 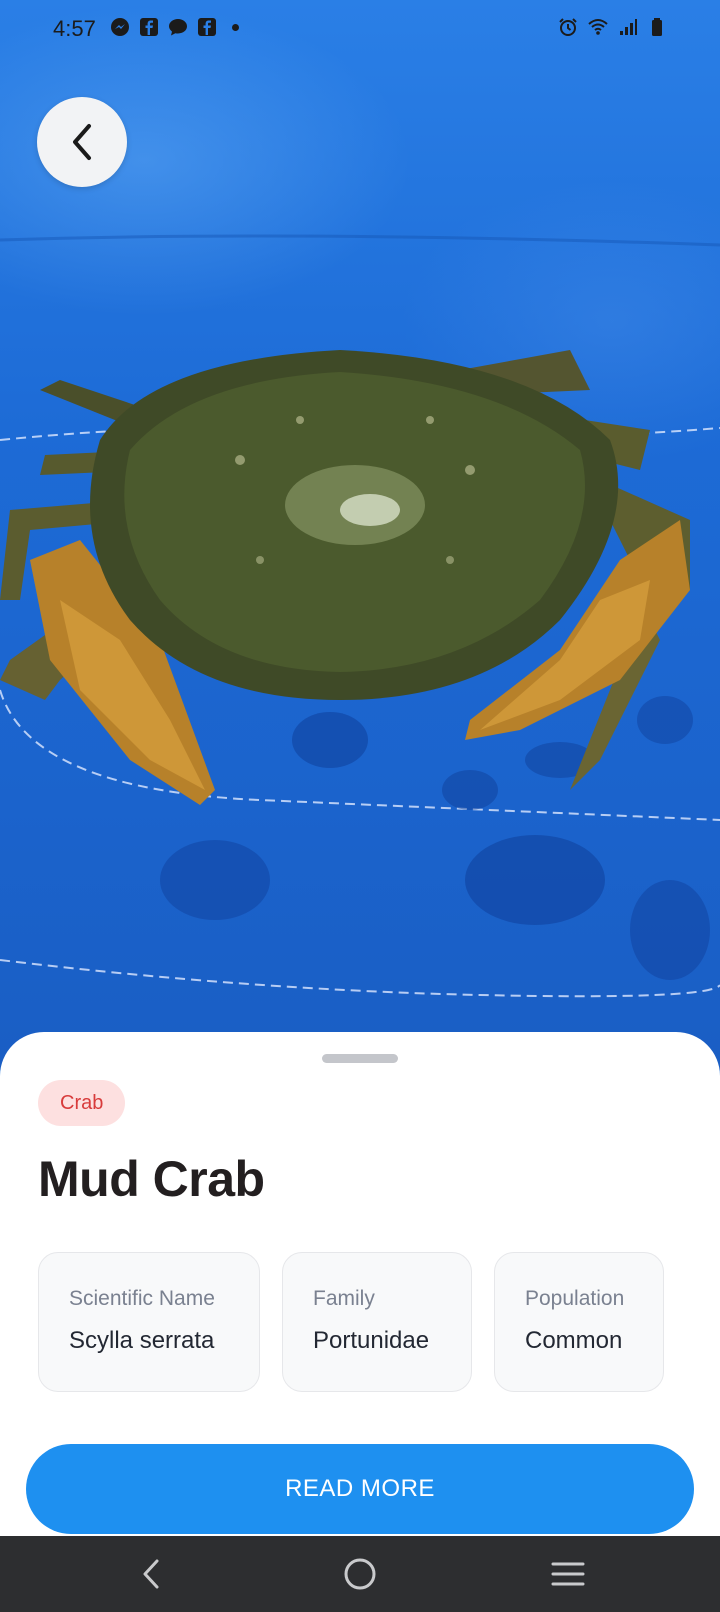 What do you see at coordinates (149, 1322) in the screenshot?
I see `info-card-scientific-name: Scientific Name Scylla serrata` at bounding box center [149, 1322].